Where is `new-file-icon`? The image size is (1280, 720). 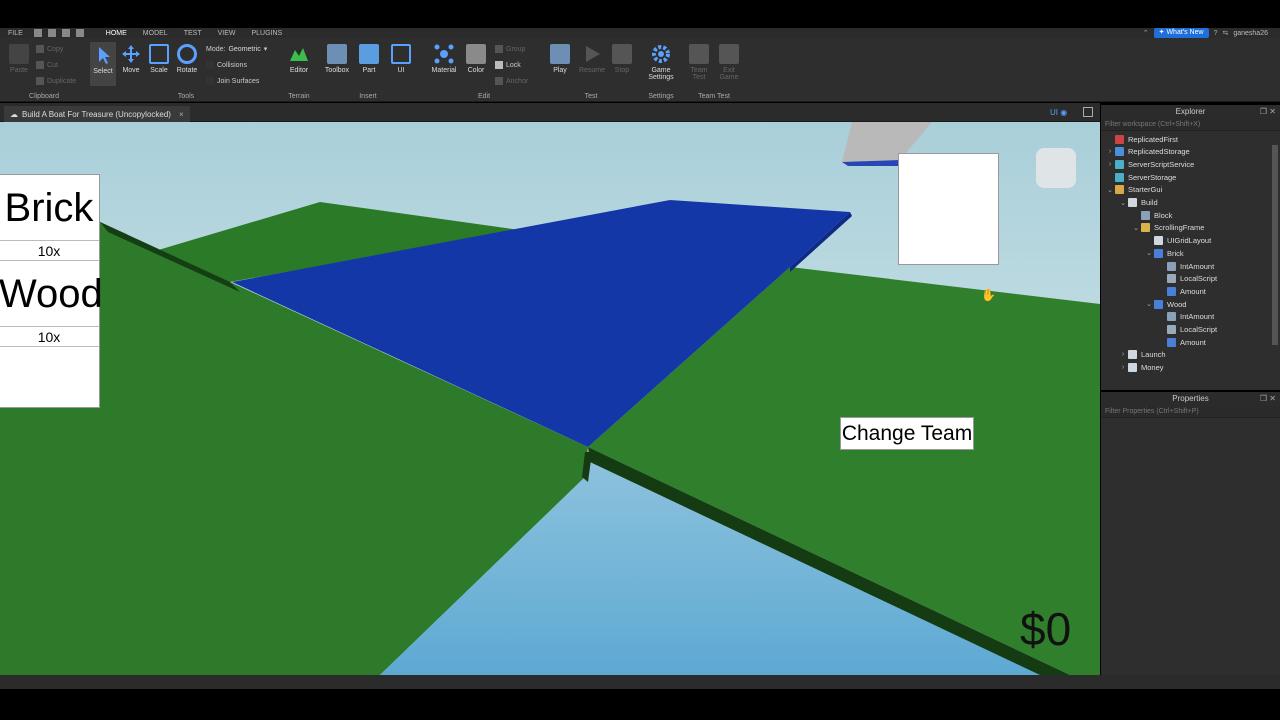 new-file-icon is located at coordinates (37, 33).